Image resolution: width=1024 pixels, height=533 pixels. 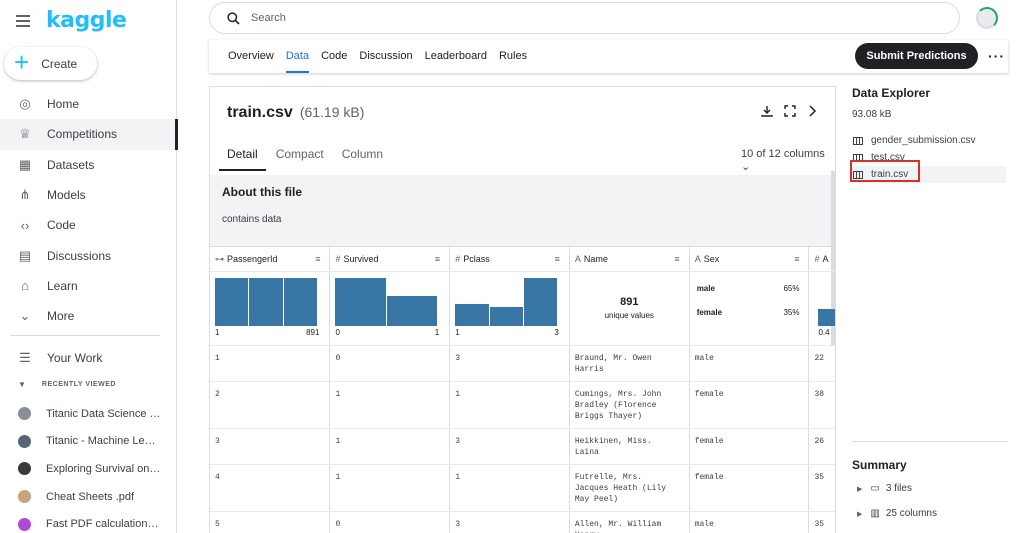 What do you see at coordinates (858, 157) in the screenshot?
I see `table-file-icon` at bounding box center [858, 157].